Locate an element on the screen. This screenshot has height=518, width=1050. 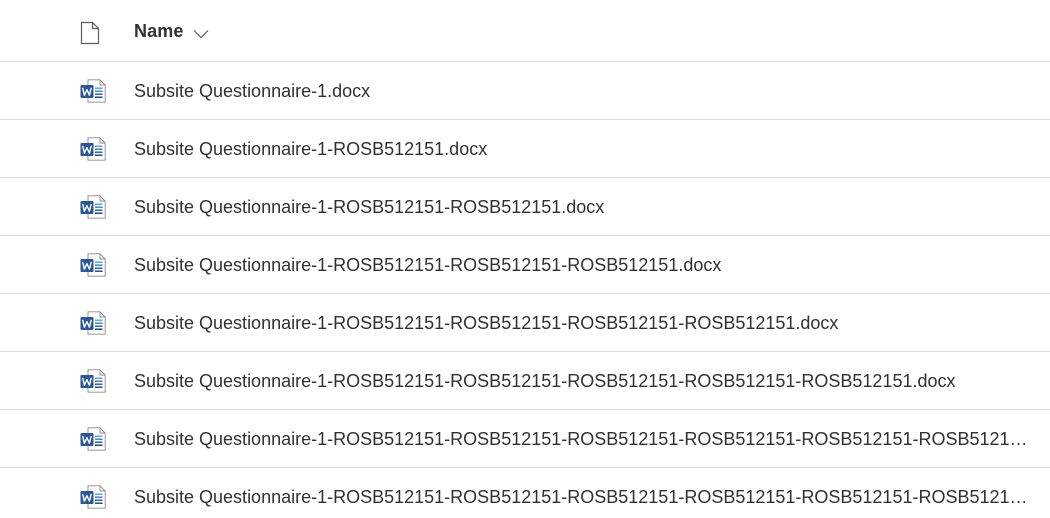
list-header: Name is located at coordinates (525, 31).